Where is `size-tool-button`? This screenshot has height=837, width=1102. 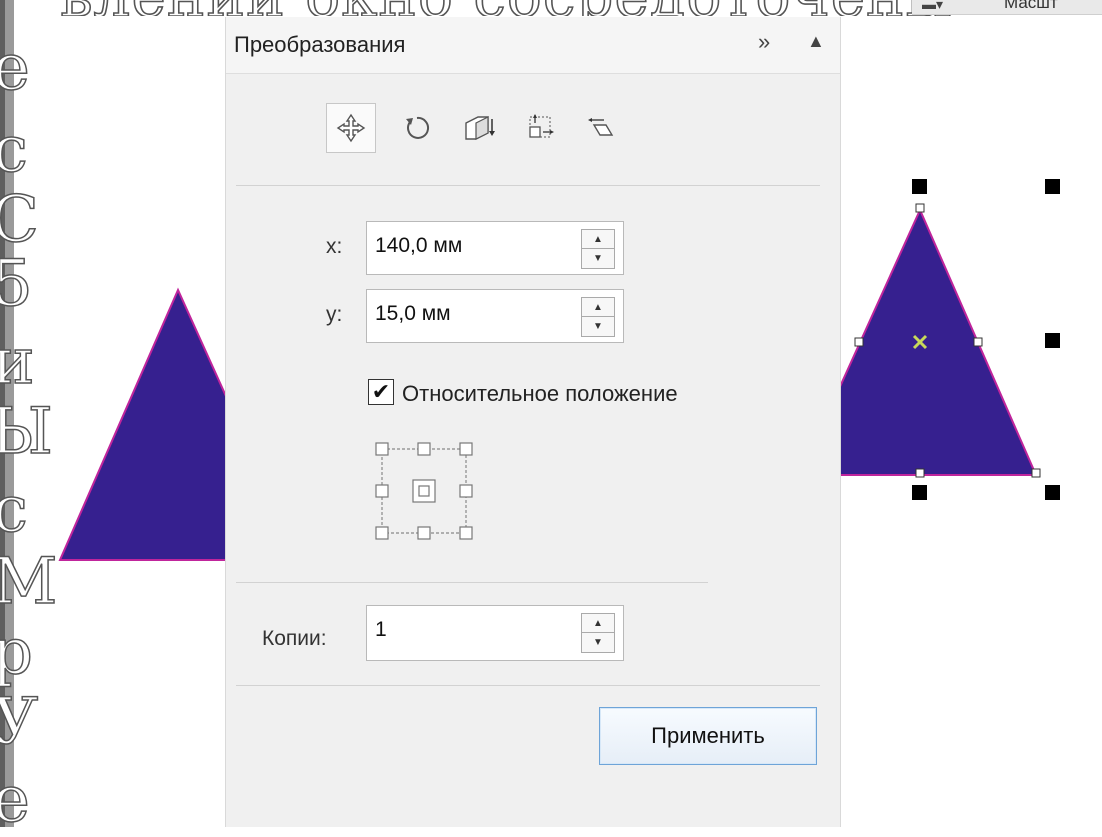 size-tool-button is located at coordinates (541, 128).